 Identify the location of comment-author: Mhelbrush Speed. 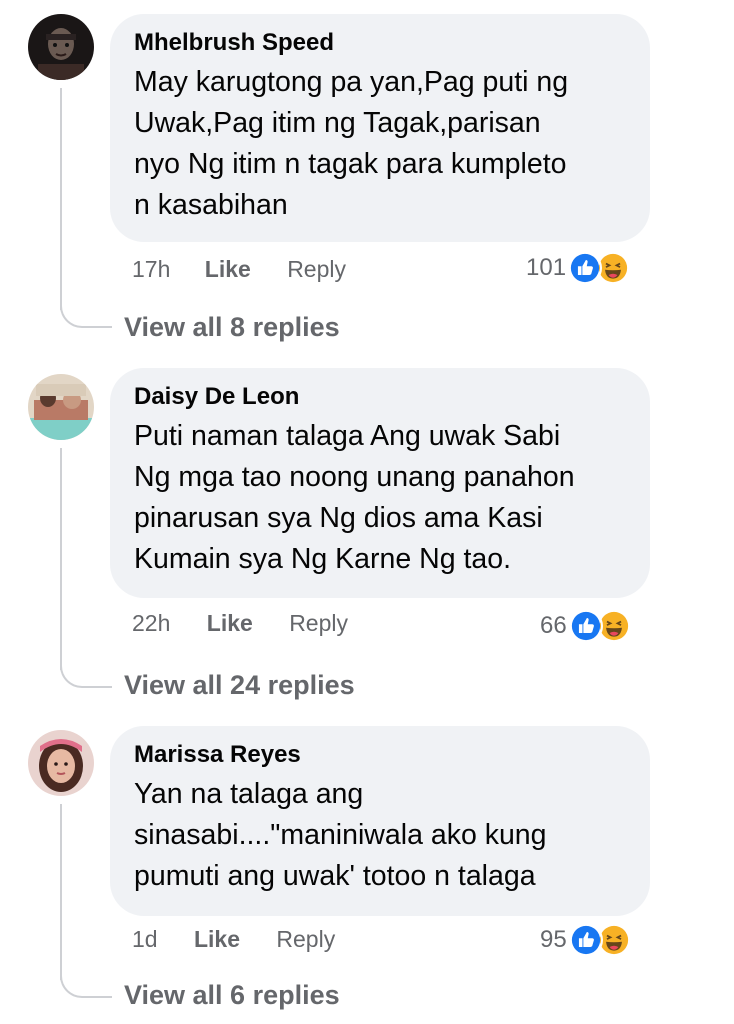
(381, 43).